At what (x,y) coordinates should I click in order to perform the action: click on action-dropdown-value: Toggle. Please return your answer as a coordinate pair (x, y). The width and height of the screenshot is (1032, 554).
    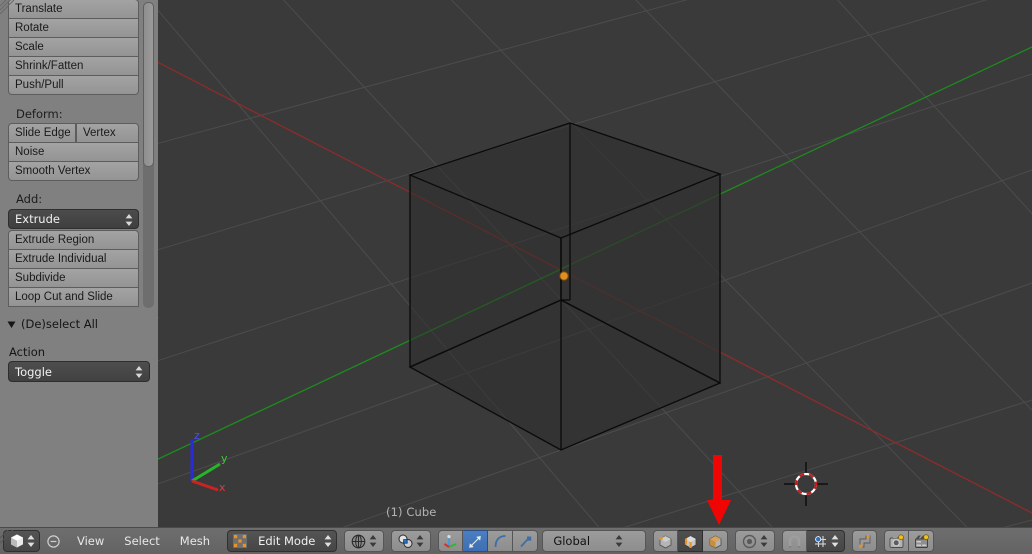
    Looking at the image, I should click on (33, 372).